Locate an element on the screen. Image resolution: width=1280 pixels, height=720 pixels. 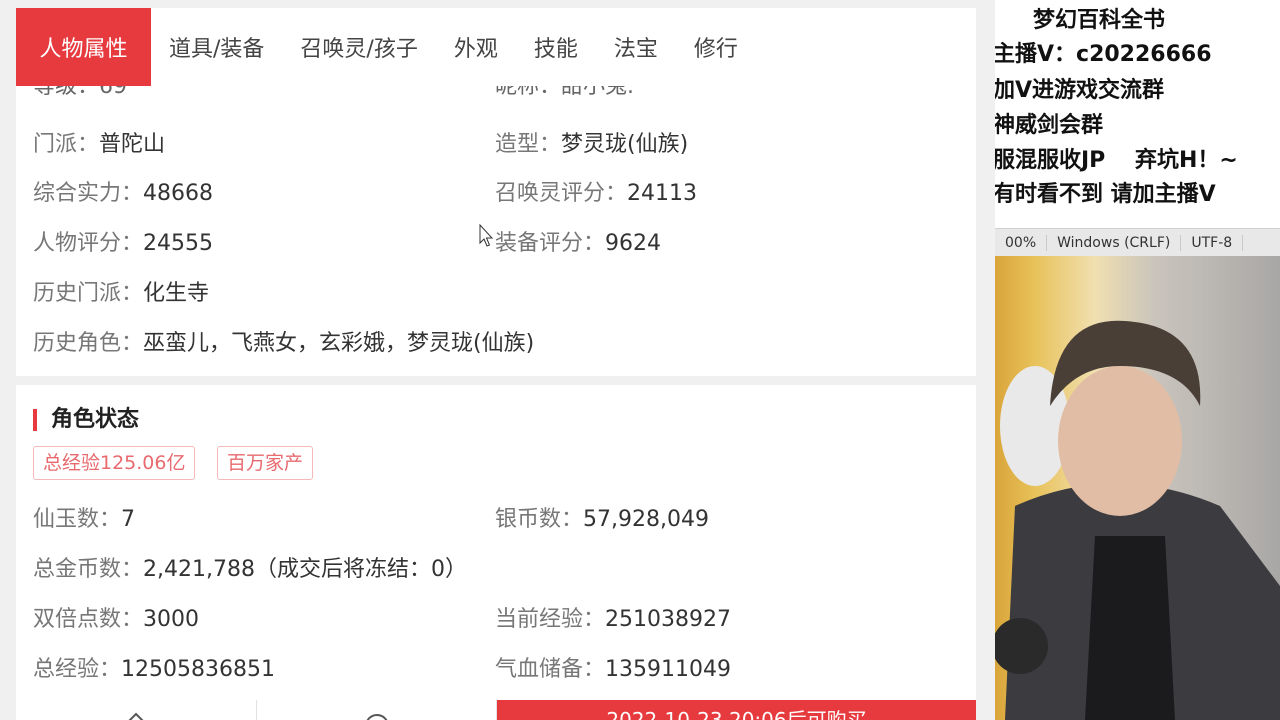
field-value: 普陀山 is located at coordinates (132, 144).